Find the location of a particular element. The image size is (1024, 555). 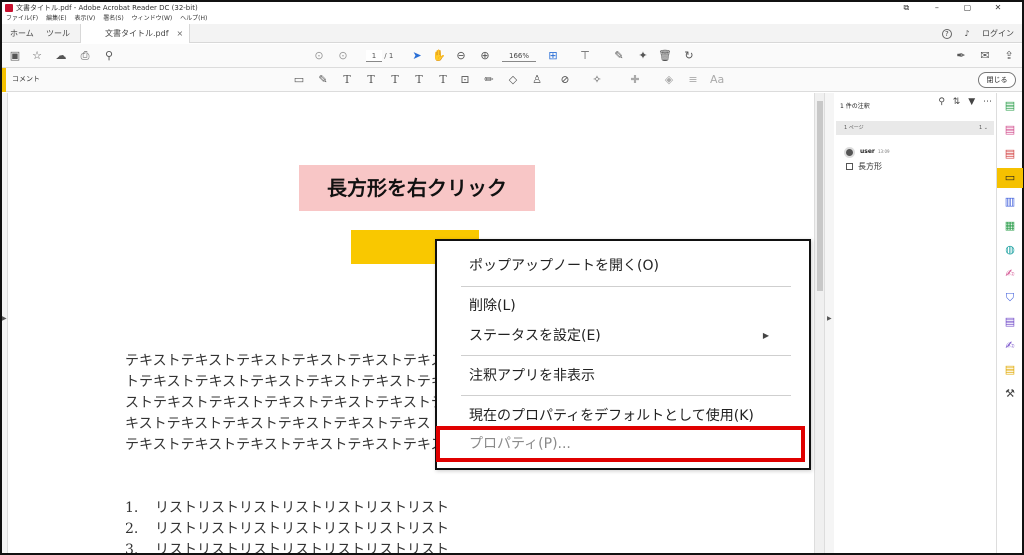

tab-document: 文書タイトル.pdf × is located at coordinates (135, 33).